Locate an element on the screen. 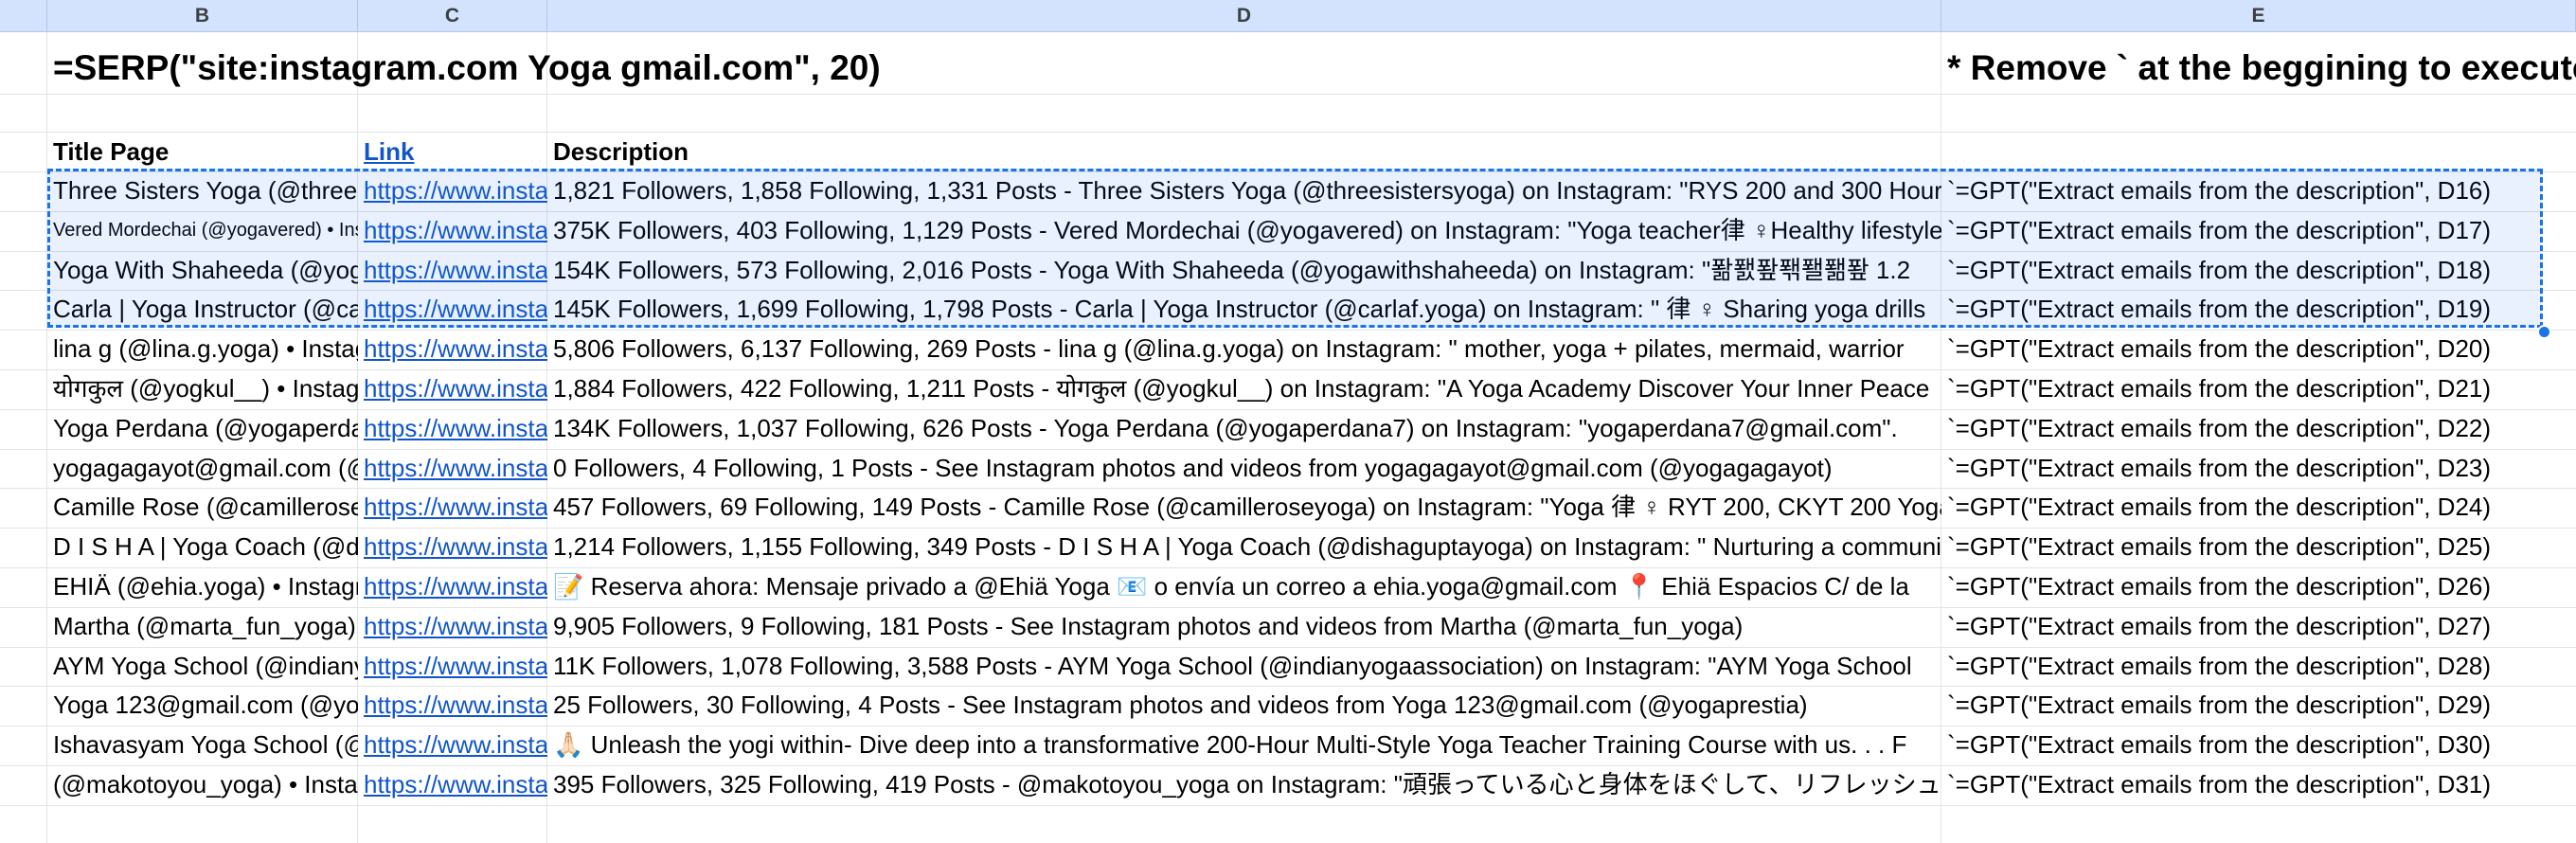 The height and width of the screenshot is (843, 2576). header-title-page: Title Page is located at coordinates (202, 152).